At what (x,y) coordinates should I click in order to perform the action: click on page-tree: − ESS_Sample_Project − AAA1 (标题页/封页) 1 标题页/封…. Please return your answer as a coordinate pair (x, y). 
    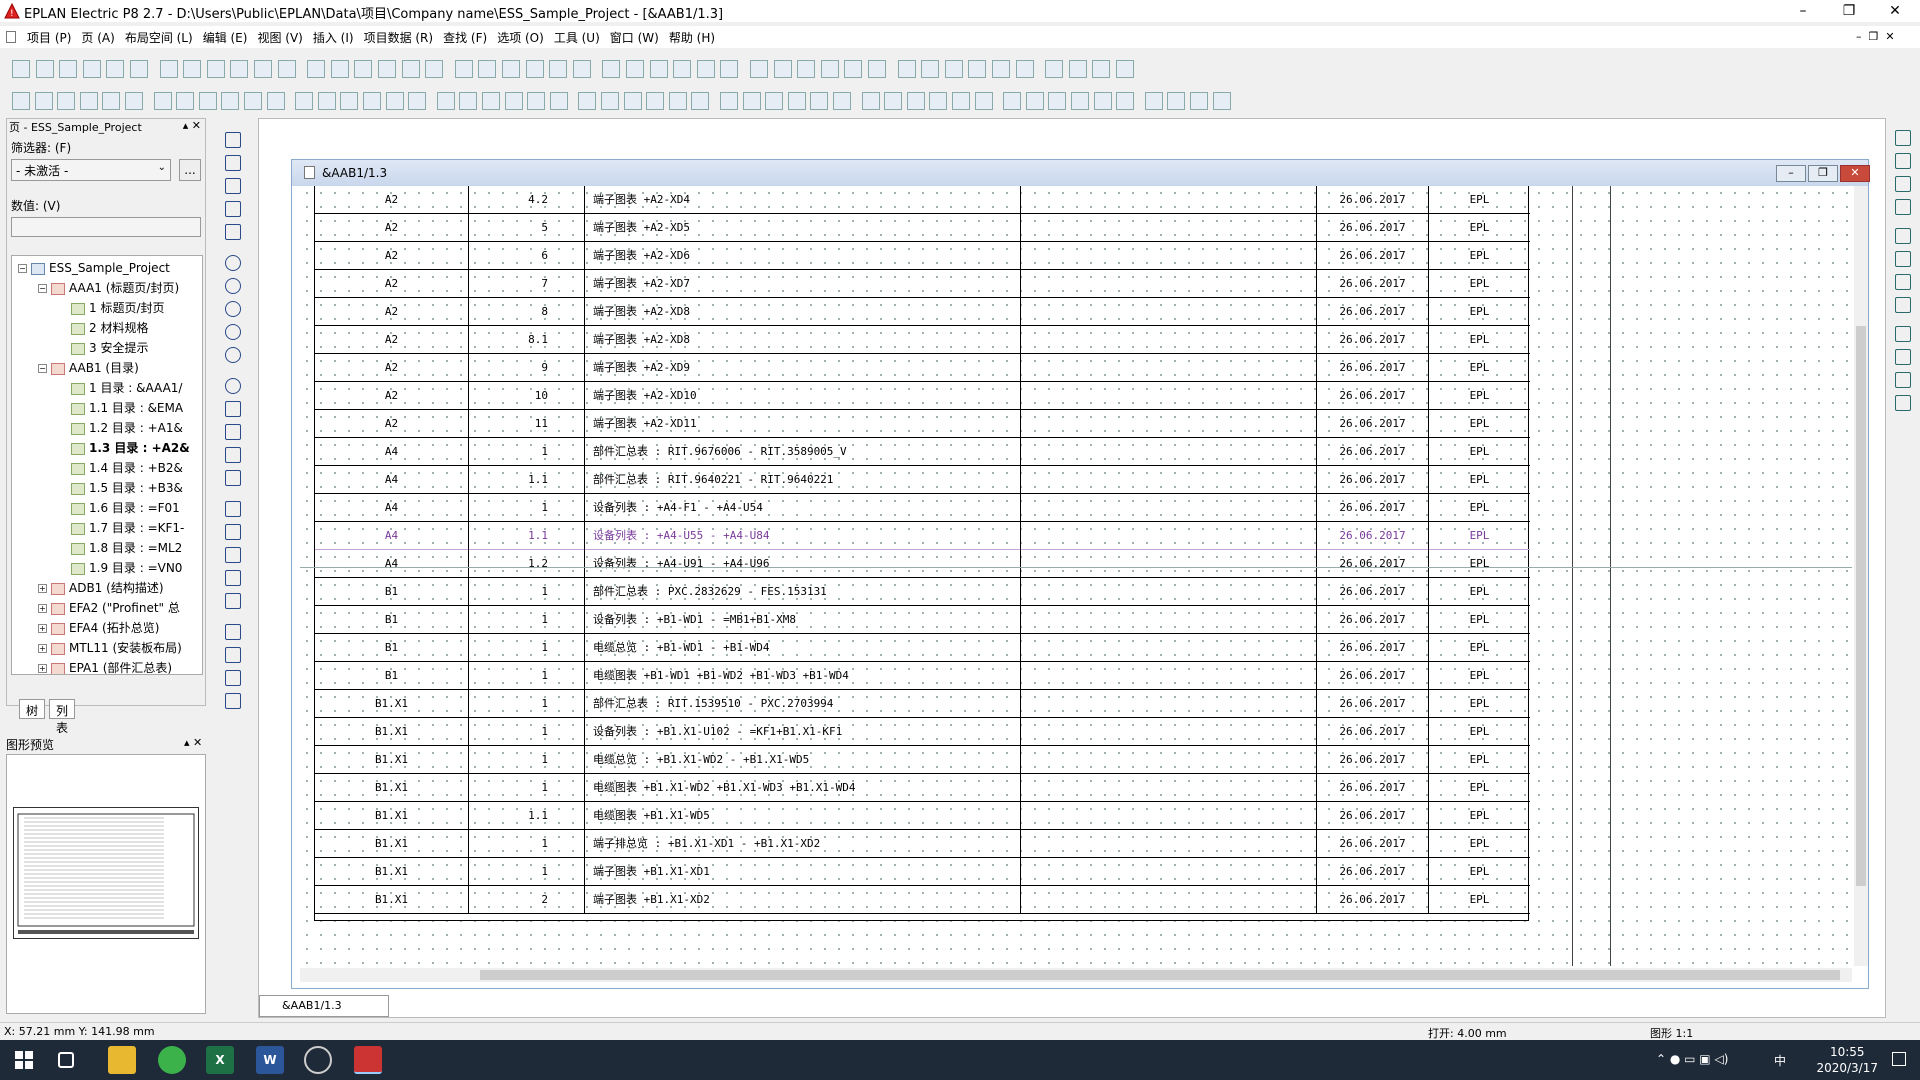
    Looking at the image, I should click on (107, 465).